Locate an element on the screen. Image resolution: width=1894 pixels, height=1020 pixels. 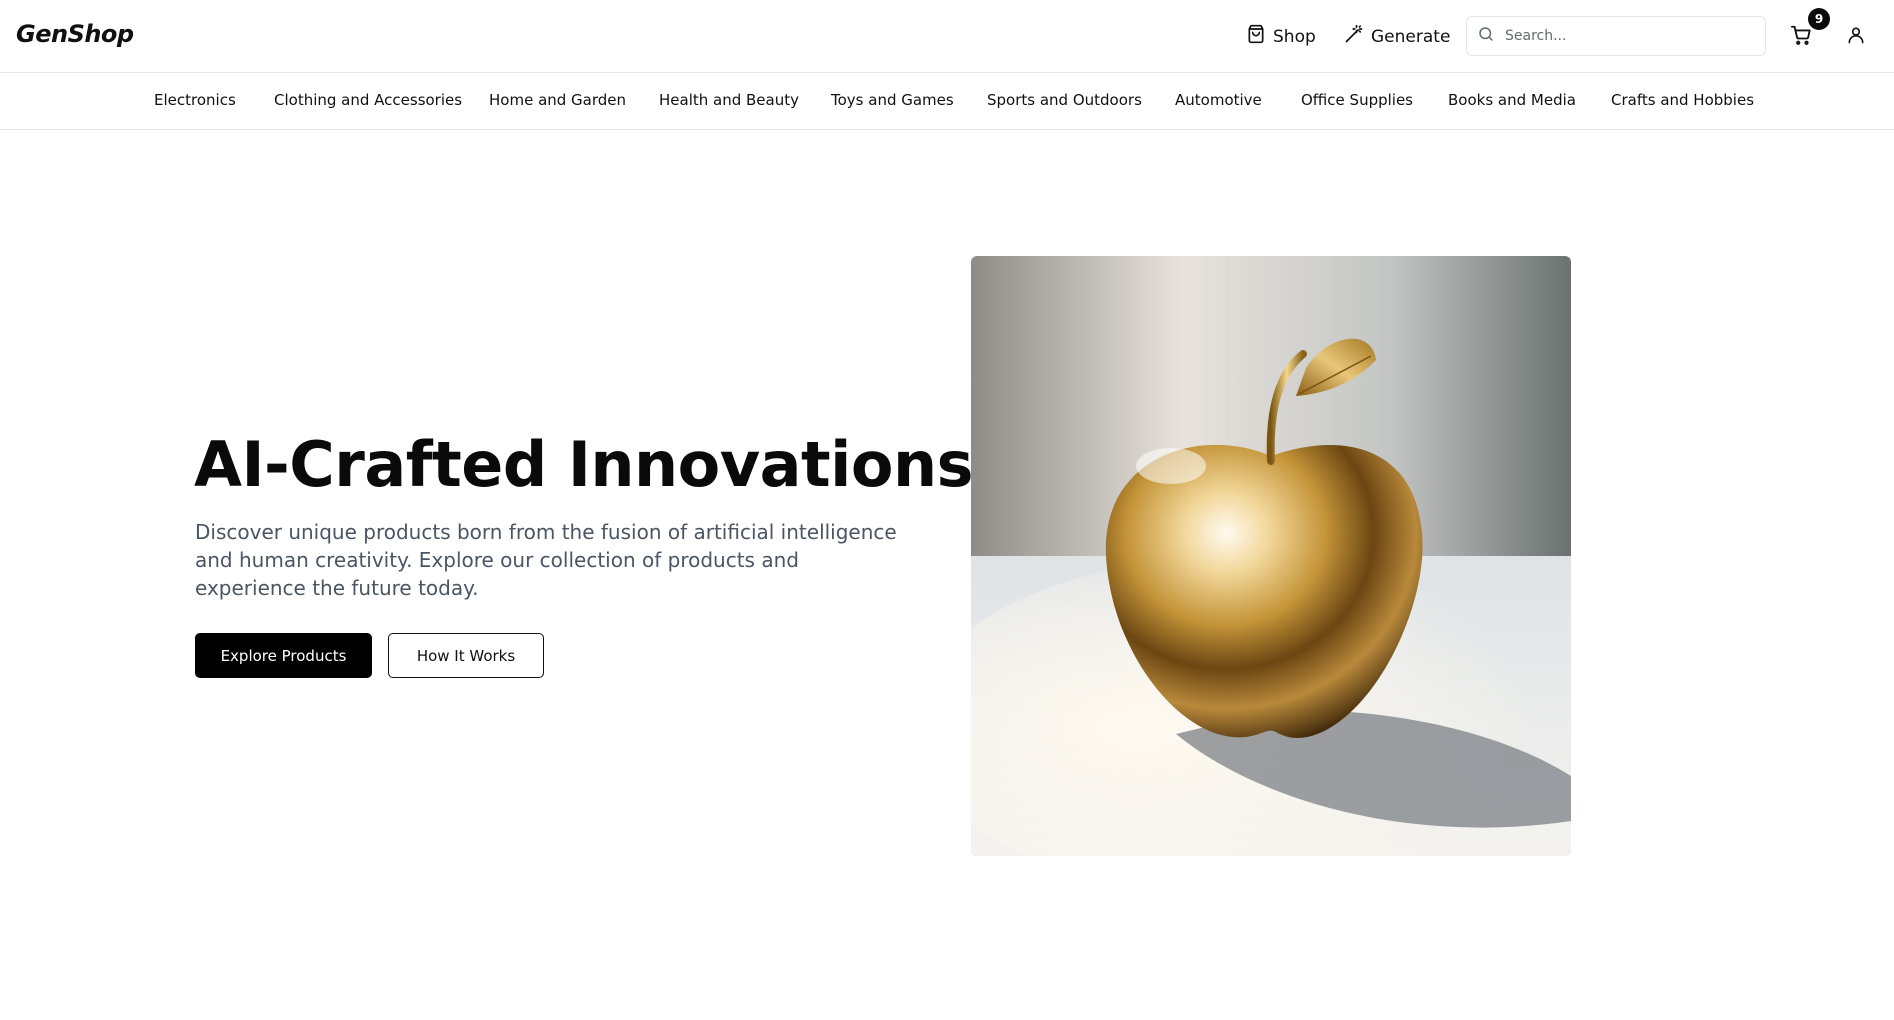
category-electronics: Electronics is located at coordinates (195, 100).